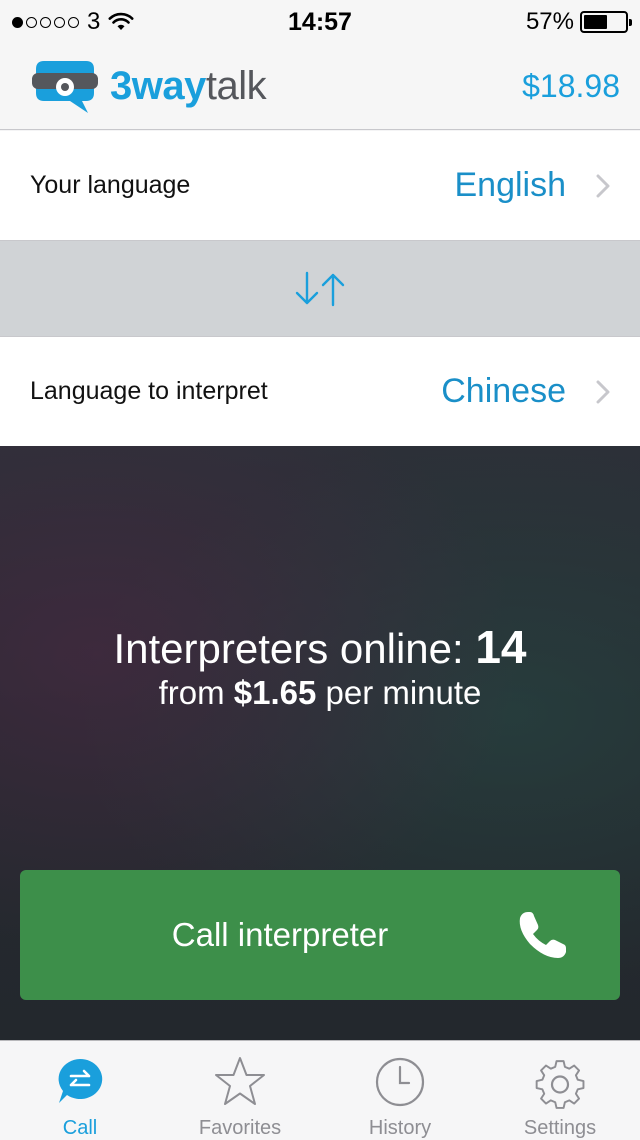  What do you see at coordinates (121, 21) in the screenshot?
I see `wifi-icon` at bounding box center [121, 21].